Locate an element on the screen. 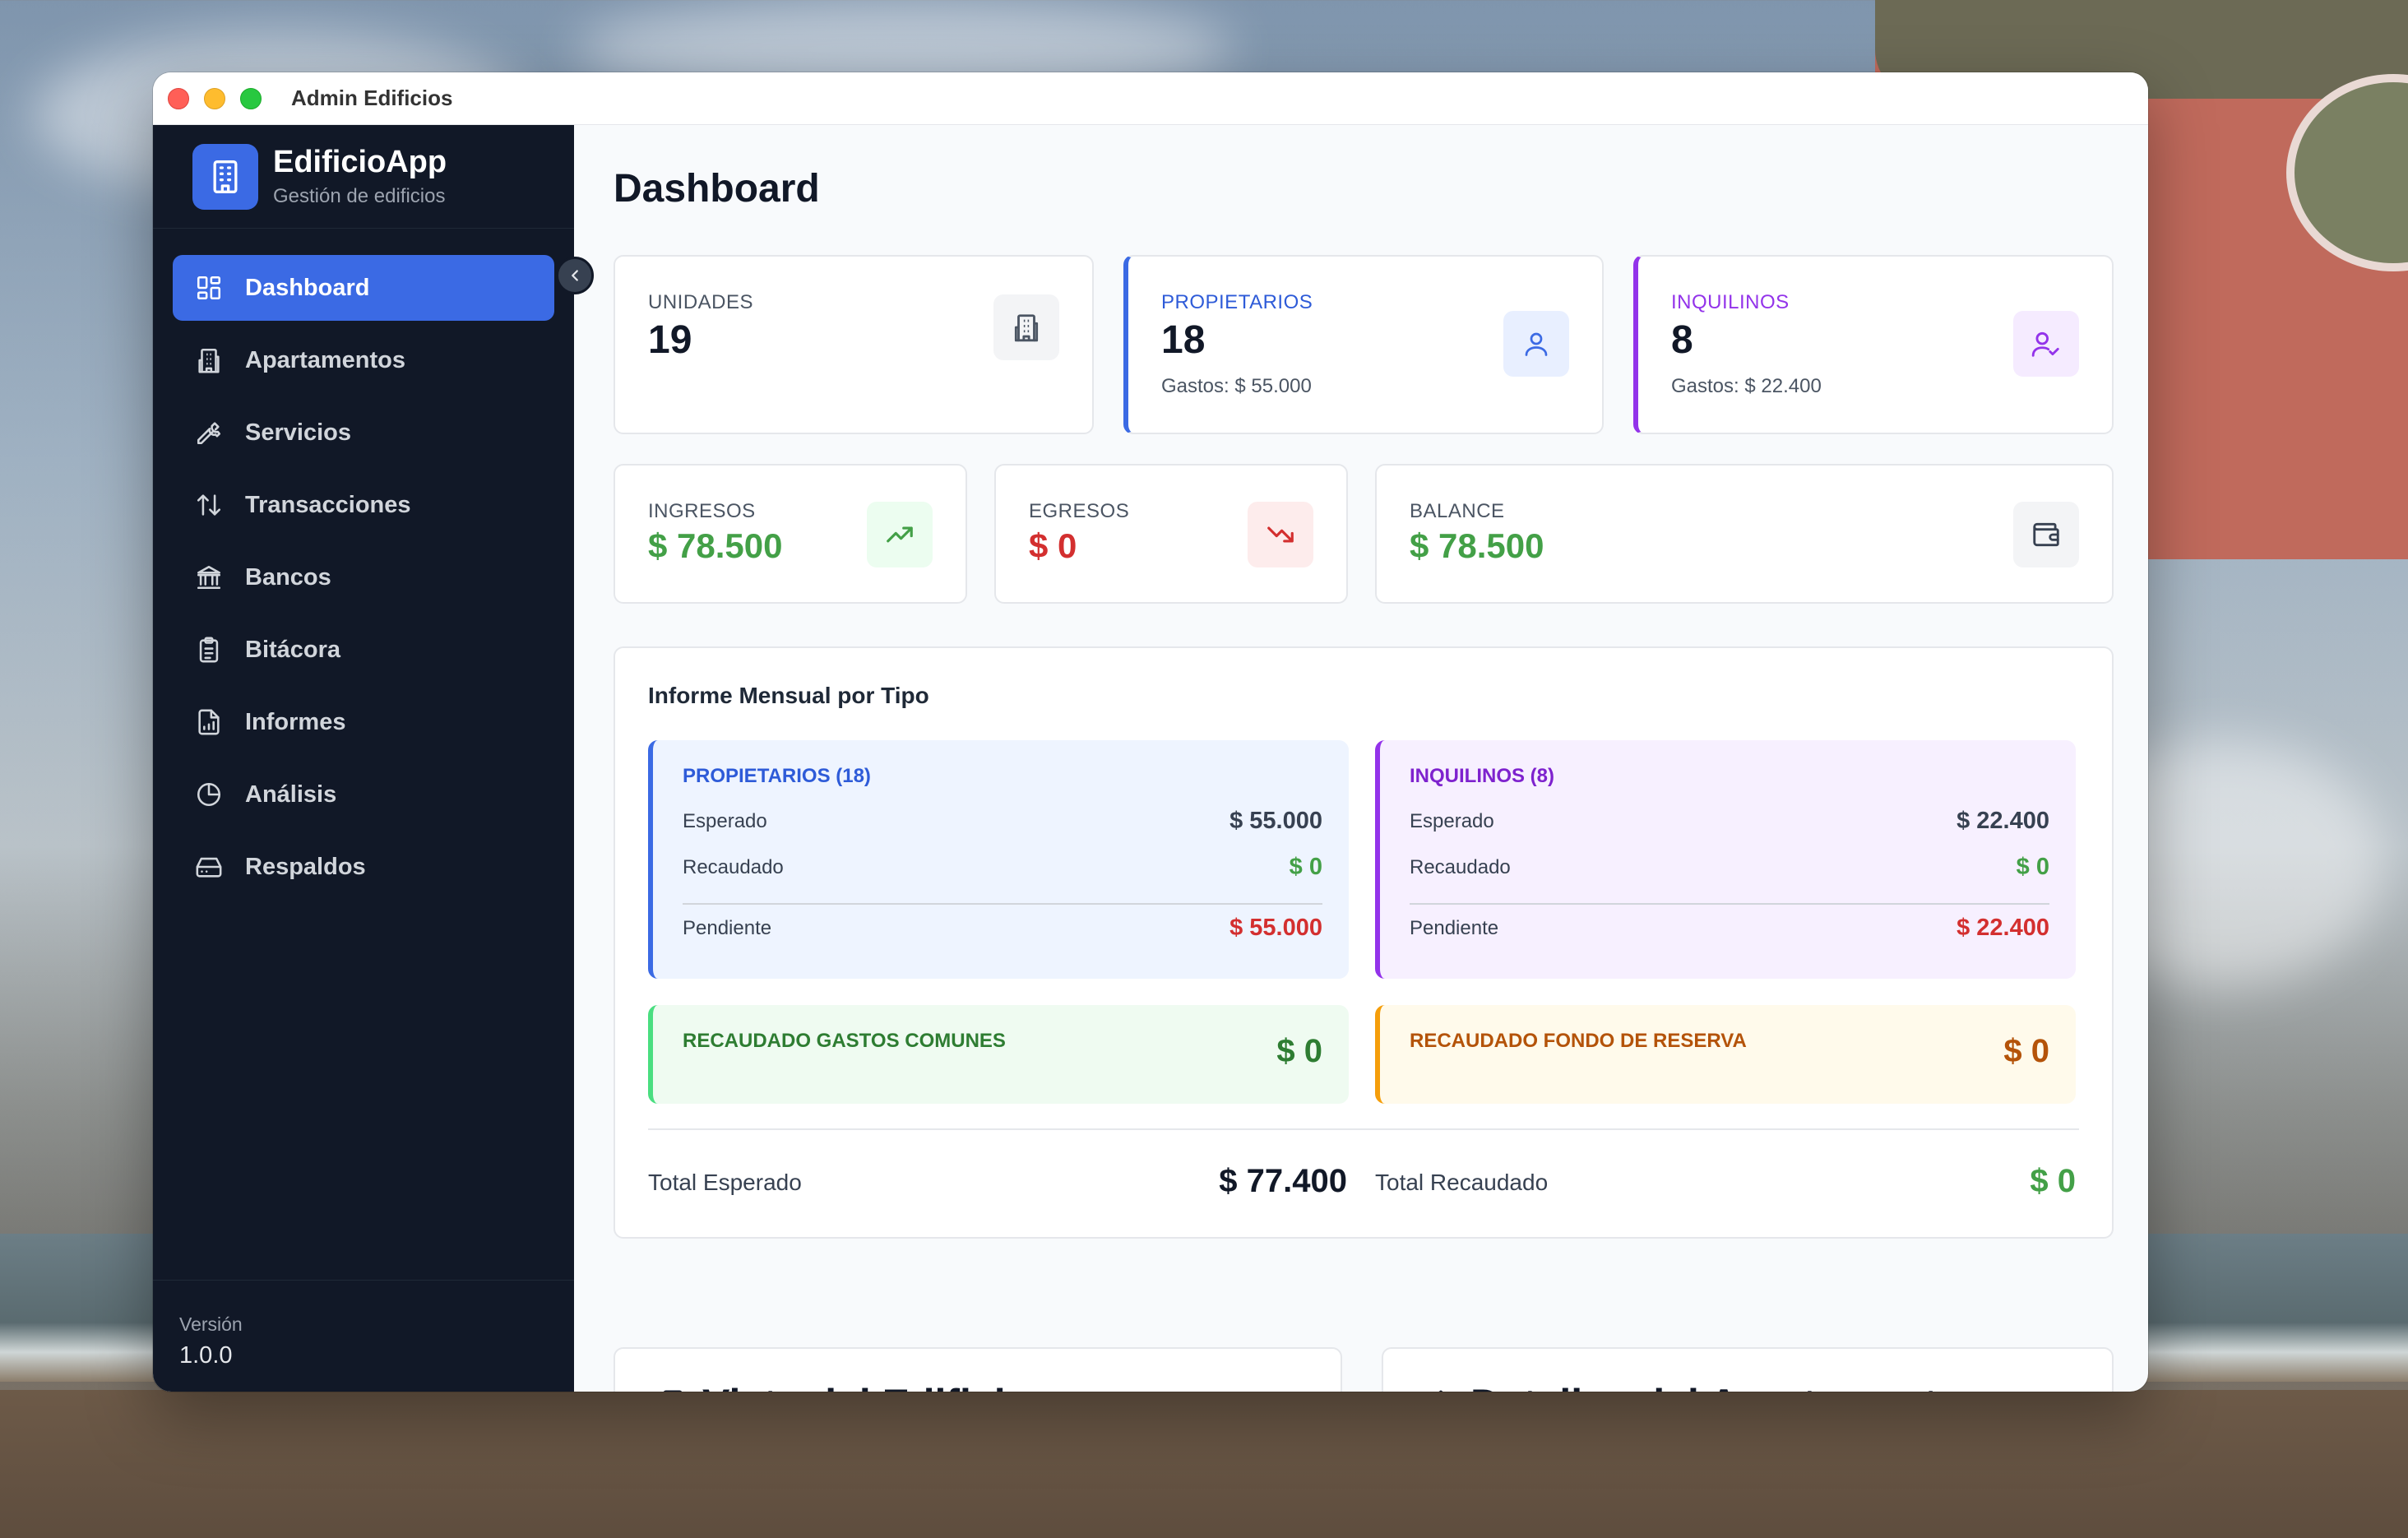 This screenshot has width=2408, height=1538. money-card-balance: BALANCE $ 78.500 is located at coordinates (1744, 534).